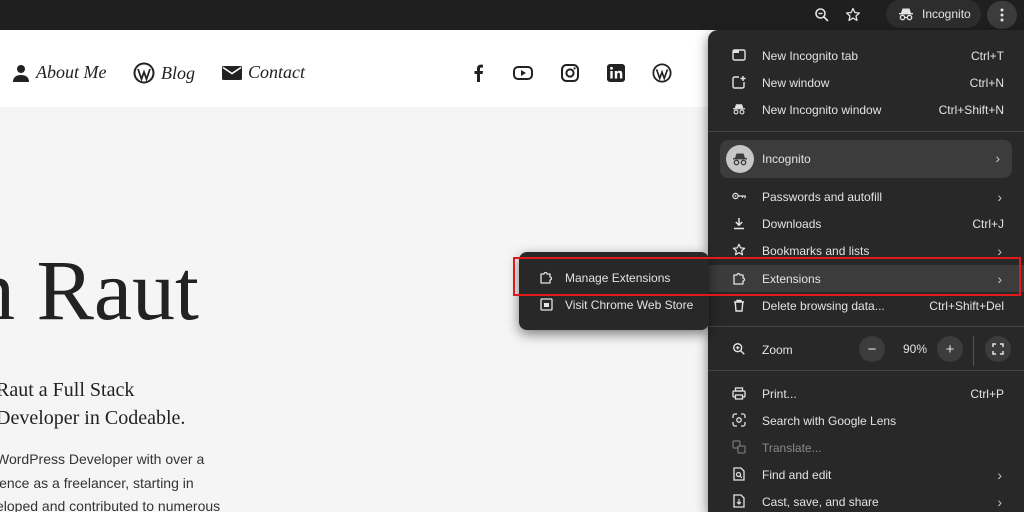  What do you see at coordinates (739, 305) in the screenshot?
I see `trash-icon` at bounding box center [739, 305].